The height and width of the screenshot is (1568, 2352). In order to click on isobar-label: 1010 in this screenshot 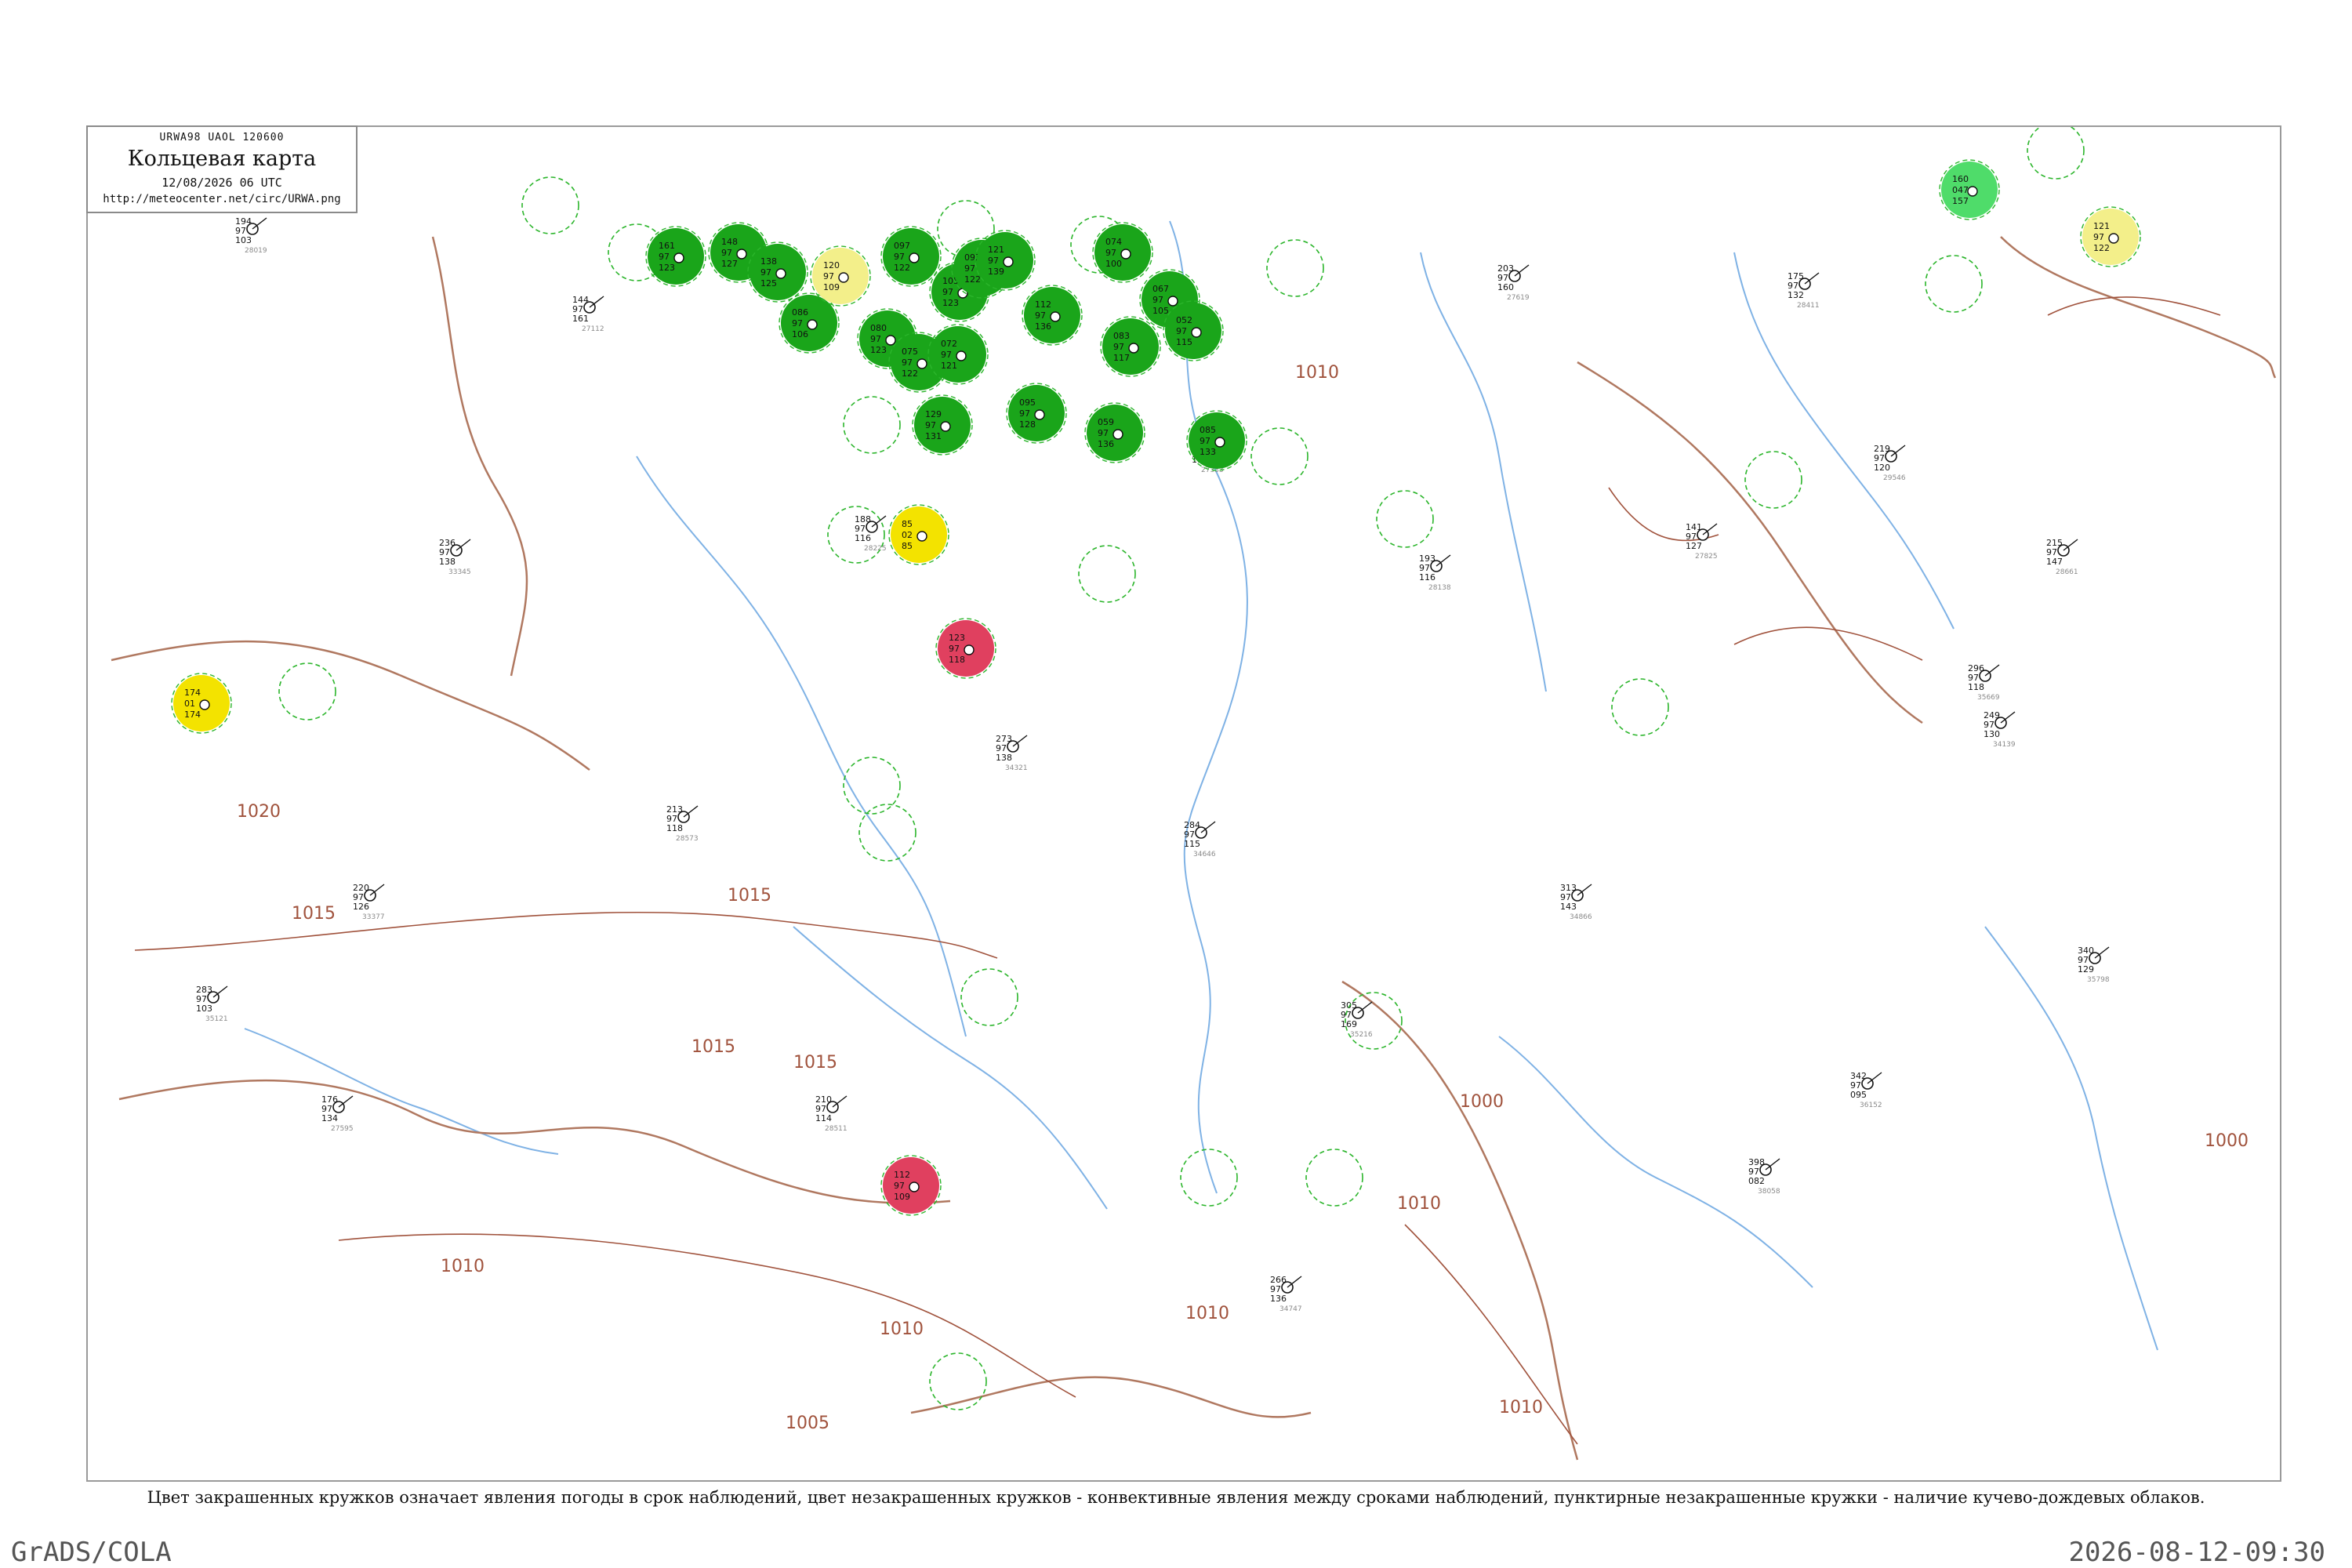, I will do `click(1521, 1407)`.